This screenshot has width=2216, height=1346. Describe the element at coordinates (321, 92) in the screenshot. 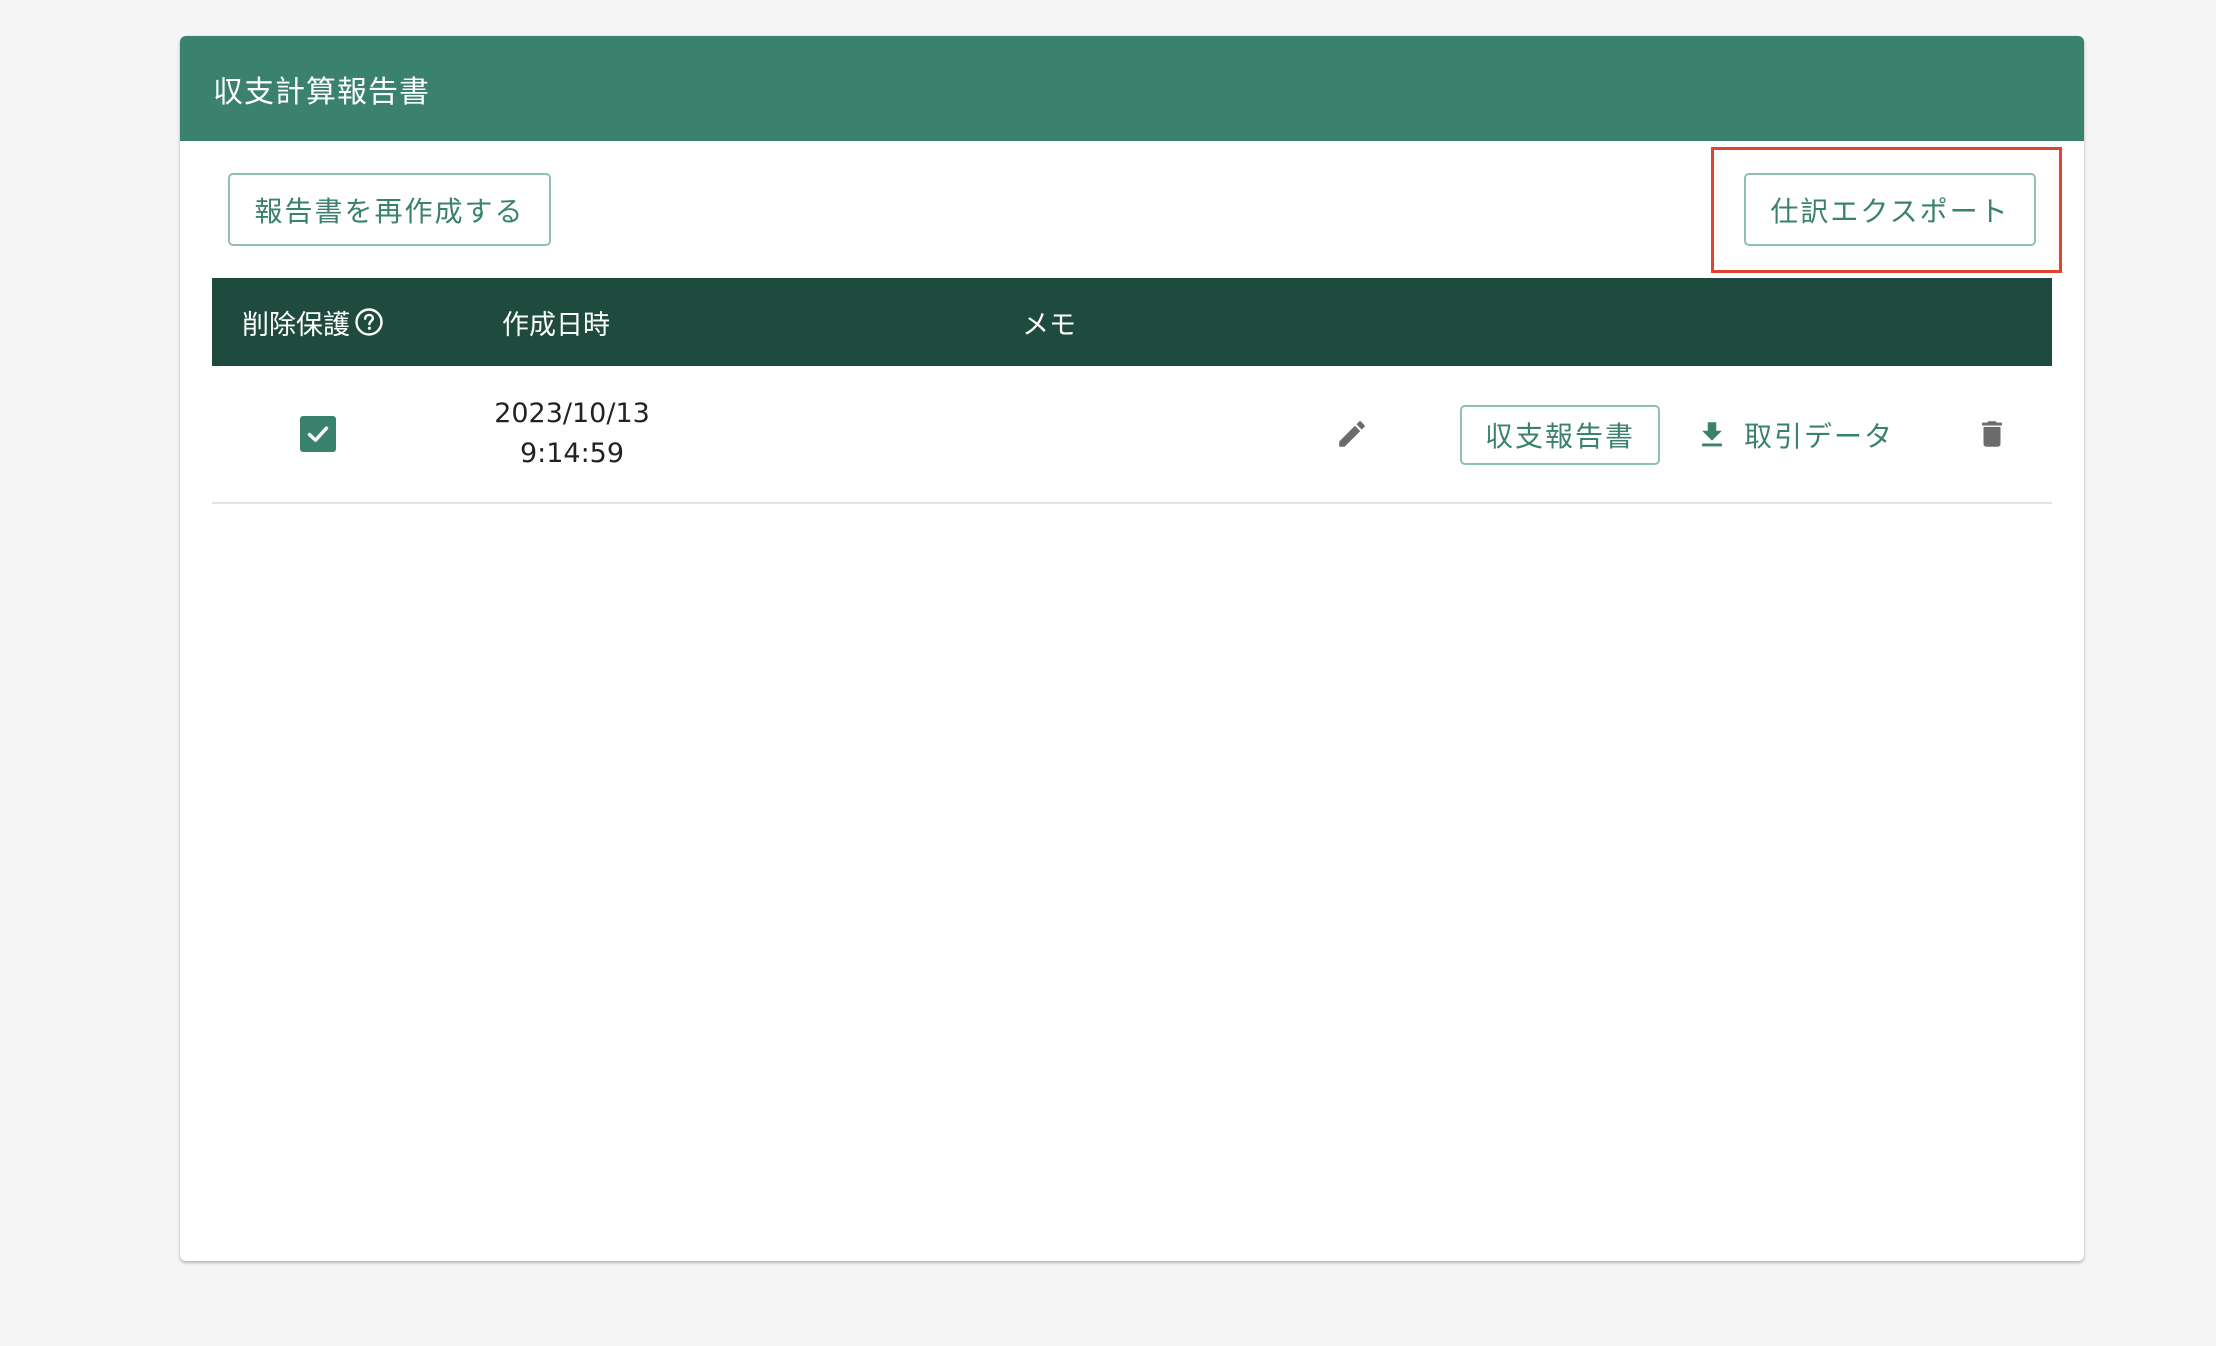

I see `page-title: 収支計算報告書` at that location.